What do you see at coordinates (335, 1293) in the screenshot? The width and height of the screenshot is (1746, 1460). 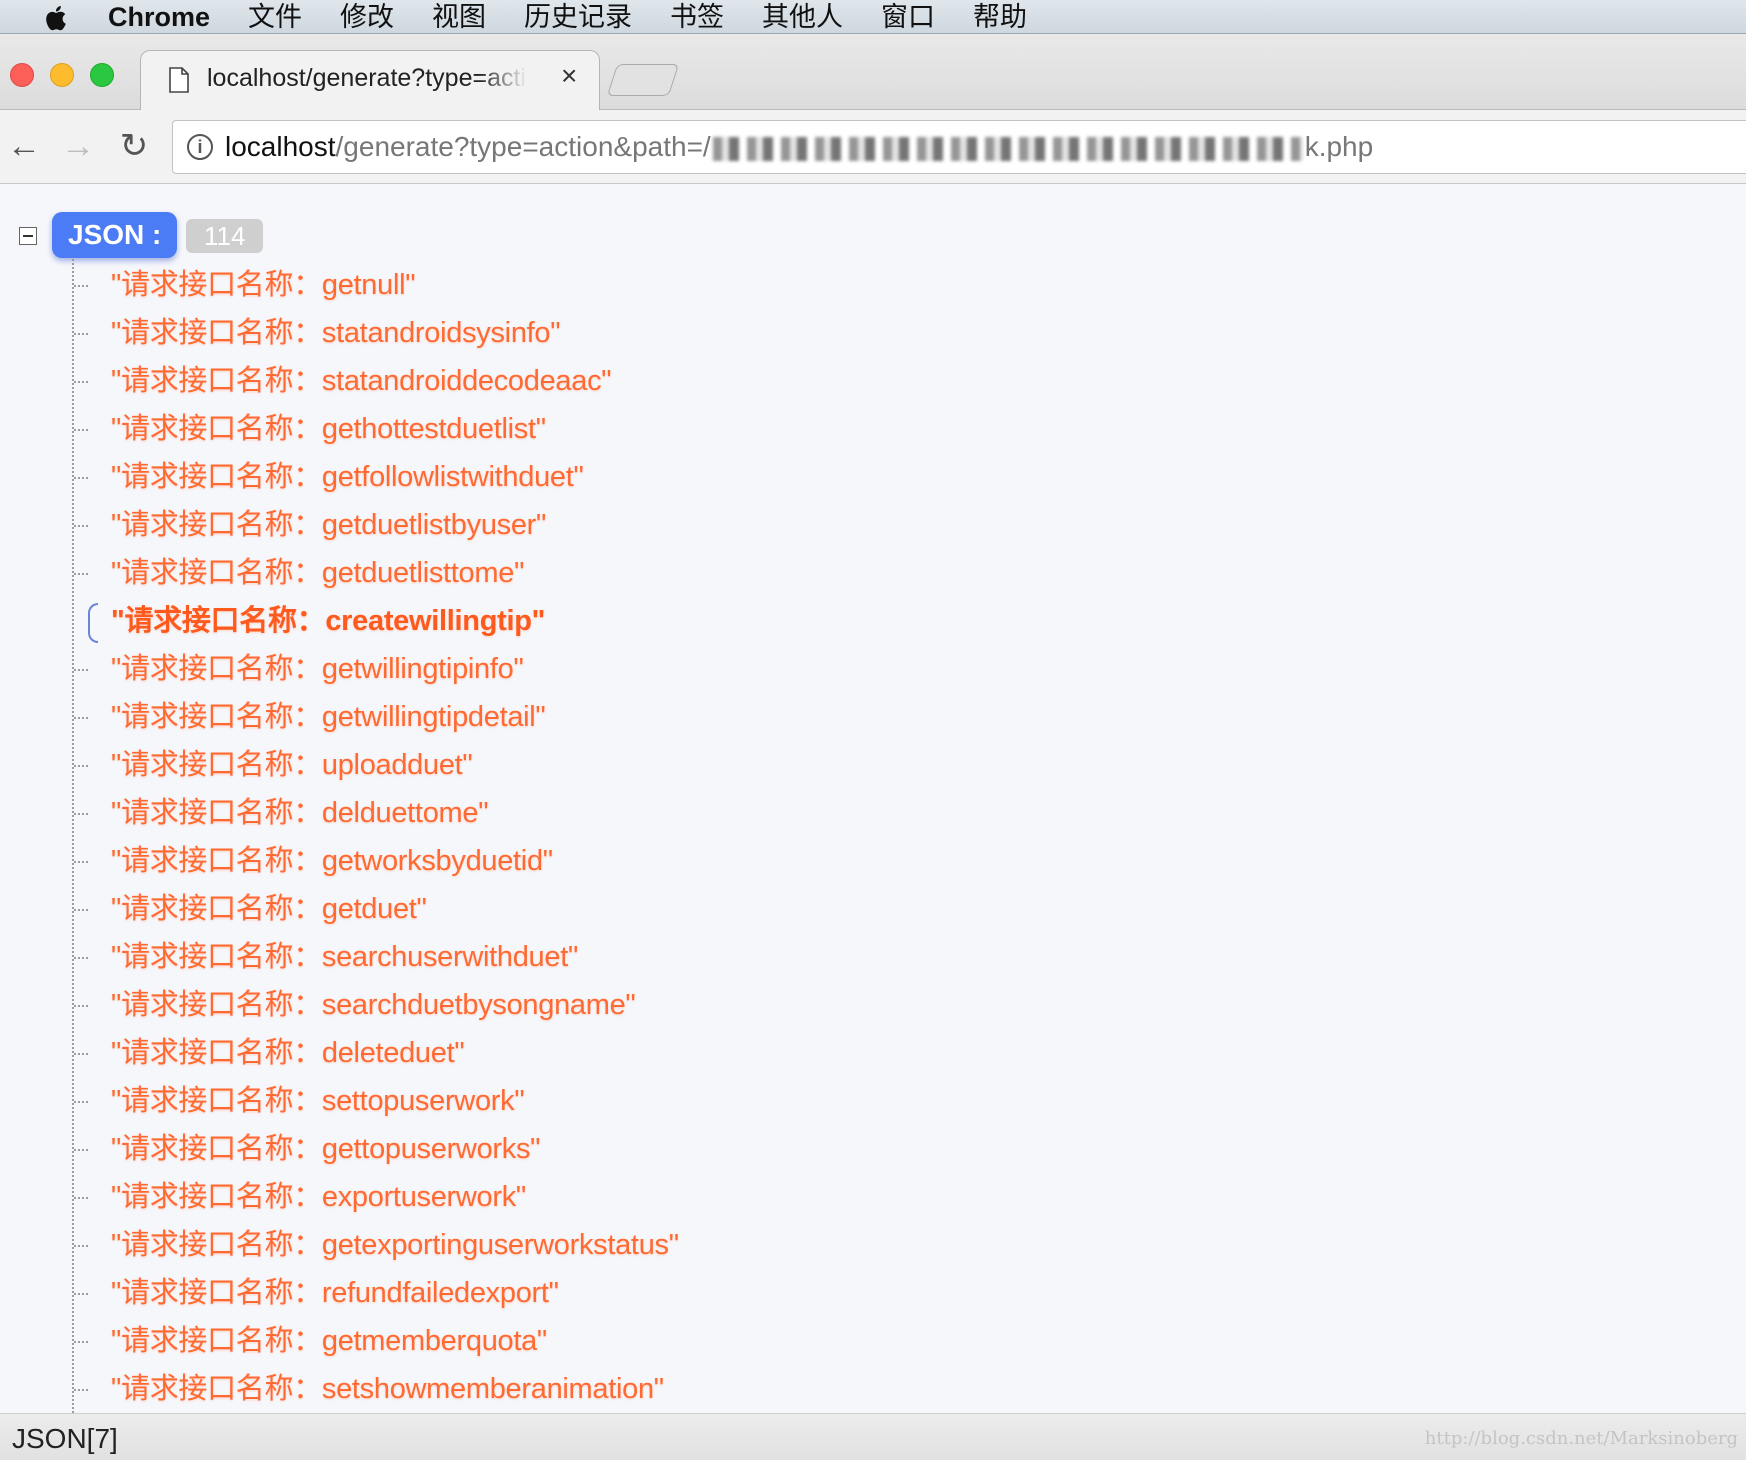 I see `json-string-value: "请求接口名称：refundfailedexport"` at bounding box center [335, 1293].